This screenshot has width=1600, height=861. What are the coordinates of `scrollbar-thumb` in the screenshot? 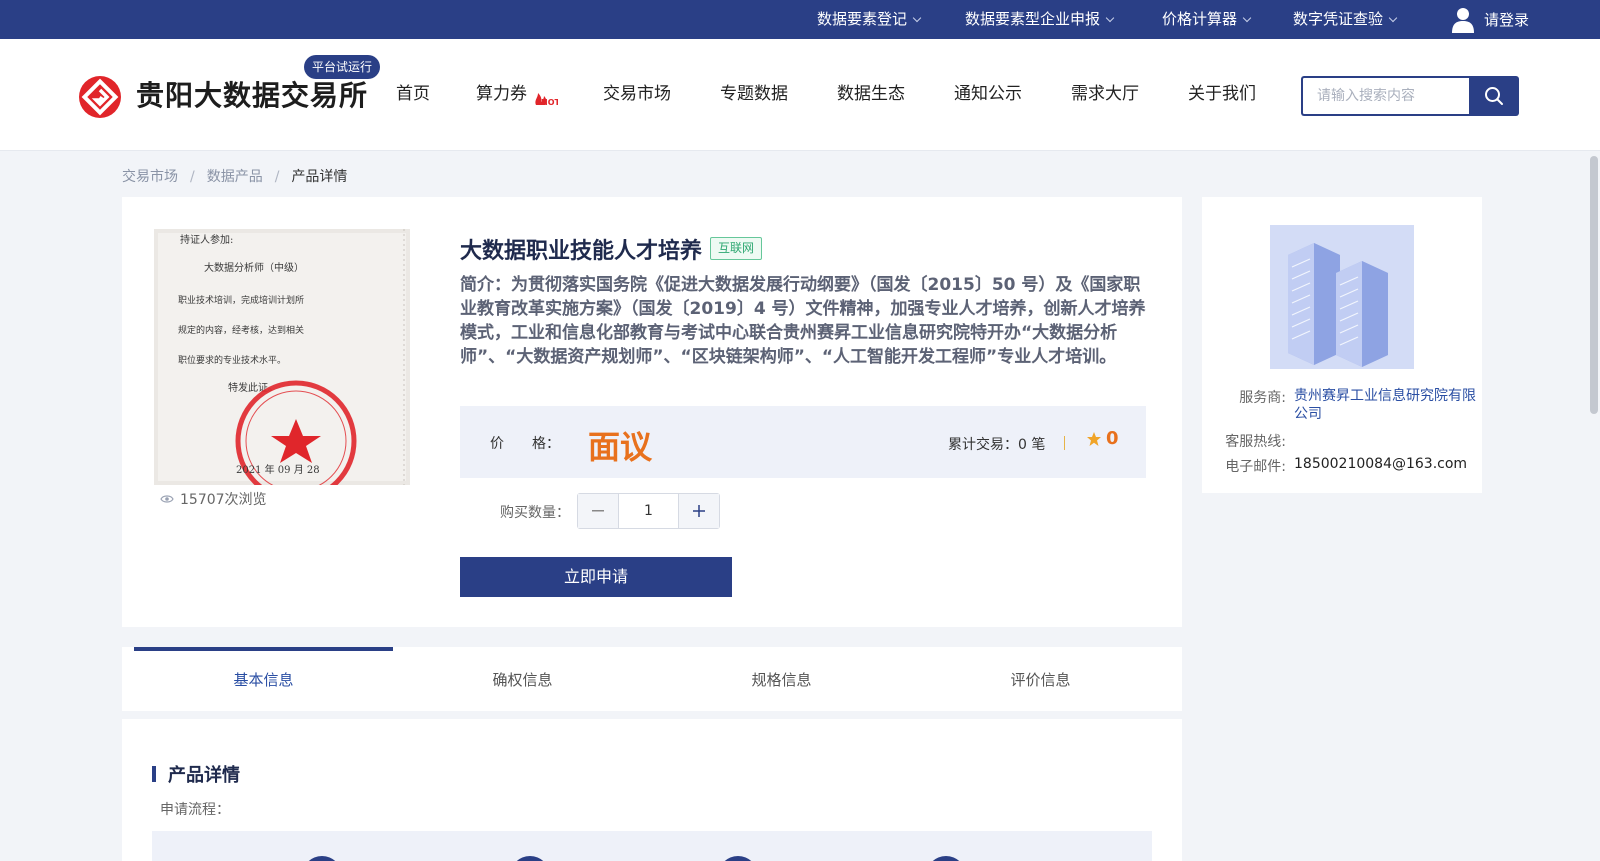 It's located at (1594, 285).